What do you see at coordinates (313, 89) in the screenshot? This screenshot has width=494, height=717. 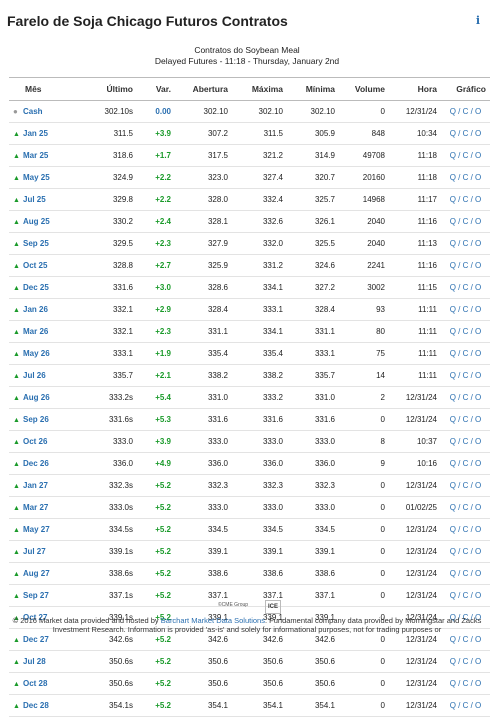 I see `header-low: Mínima` at bounding box center [313, 89].